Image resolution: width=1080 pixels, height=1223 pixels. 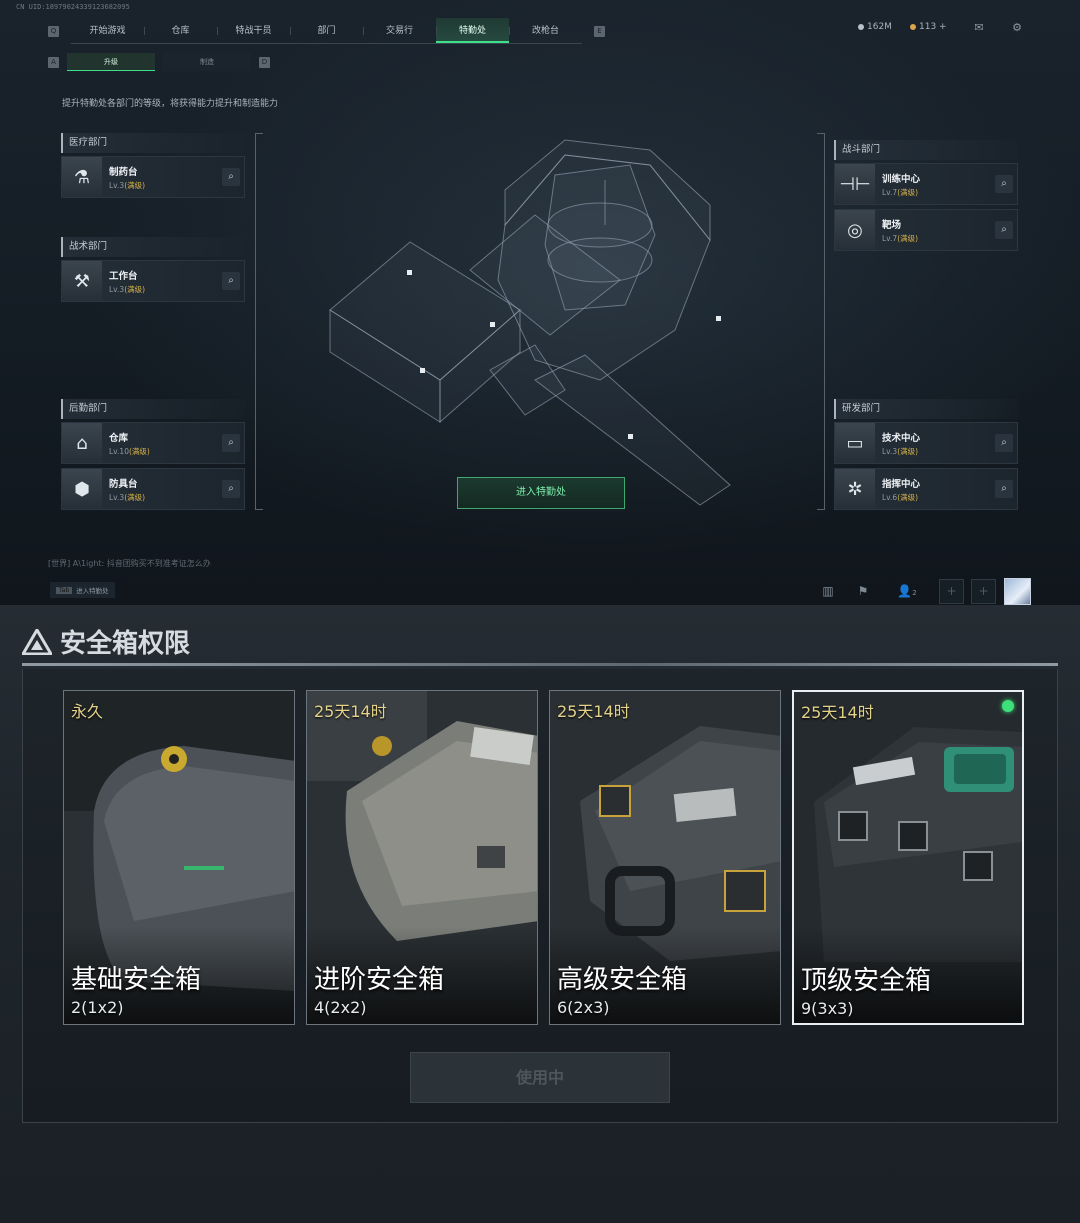 What do you see at coordinates (926, 150) in the screenshot?
I see `dept-title: 战斗部门` at bounding box center [926, 150].